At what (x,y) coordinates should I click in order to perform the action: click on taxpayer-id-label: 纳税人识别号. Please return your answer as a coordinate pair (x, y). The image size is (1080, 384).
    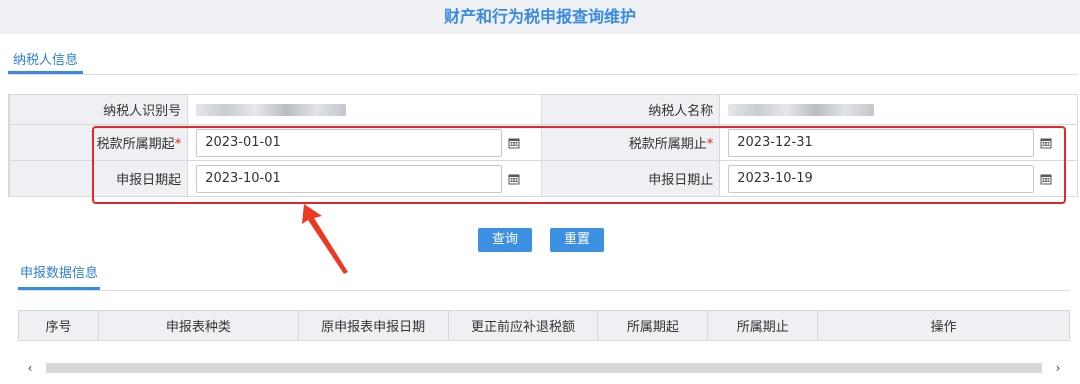
    Looking at the image, I should click on (98, 109).